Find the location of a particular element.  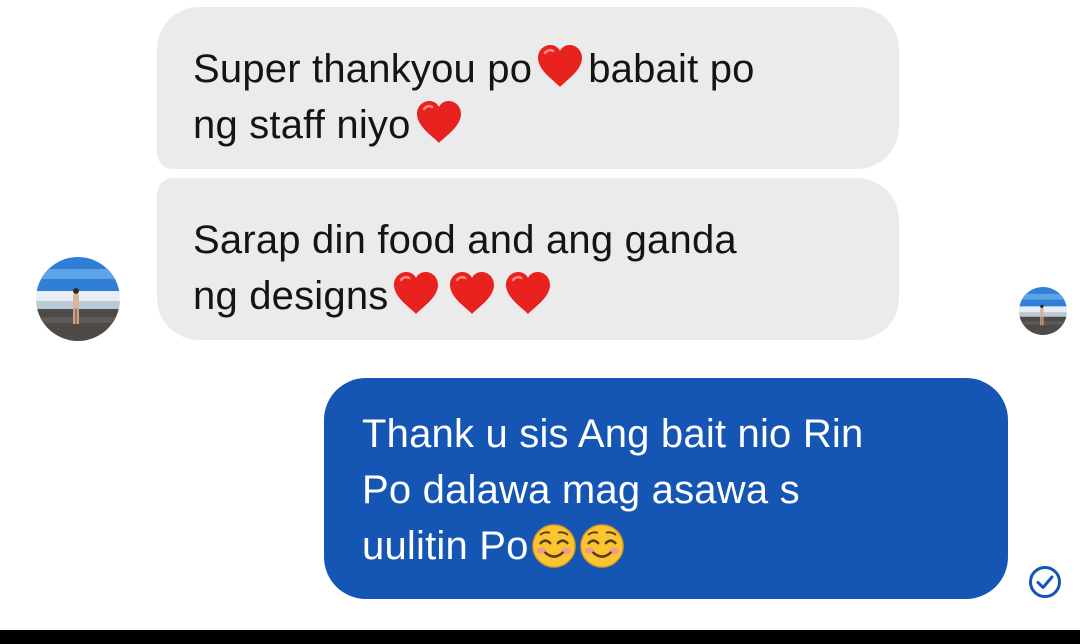

message-line: Sarap din food and ang ganda is located at coordinates (465, 240).